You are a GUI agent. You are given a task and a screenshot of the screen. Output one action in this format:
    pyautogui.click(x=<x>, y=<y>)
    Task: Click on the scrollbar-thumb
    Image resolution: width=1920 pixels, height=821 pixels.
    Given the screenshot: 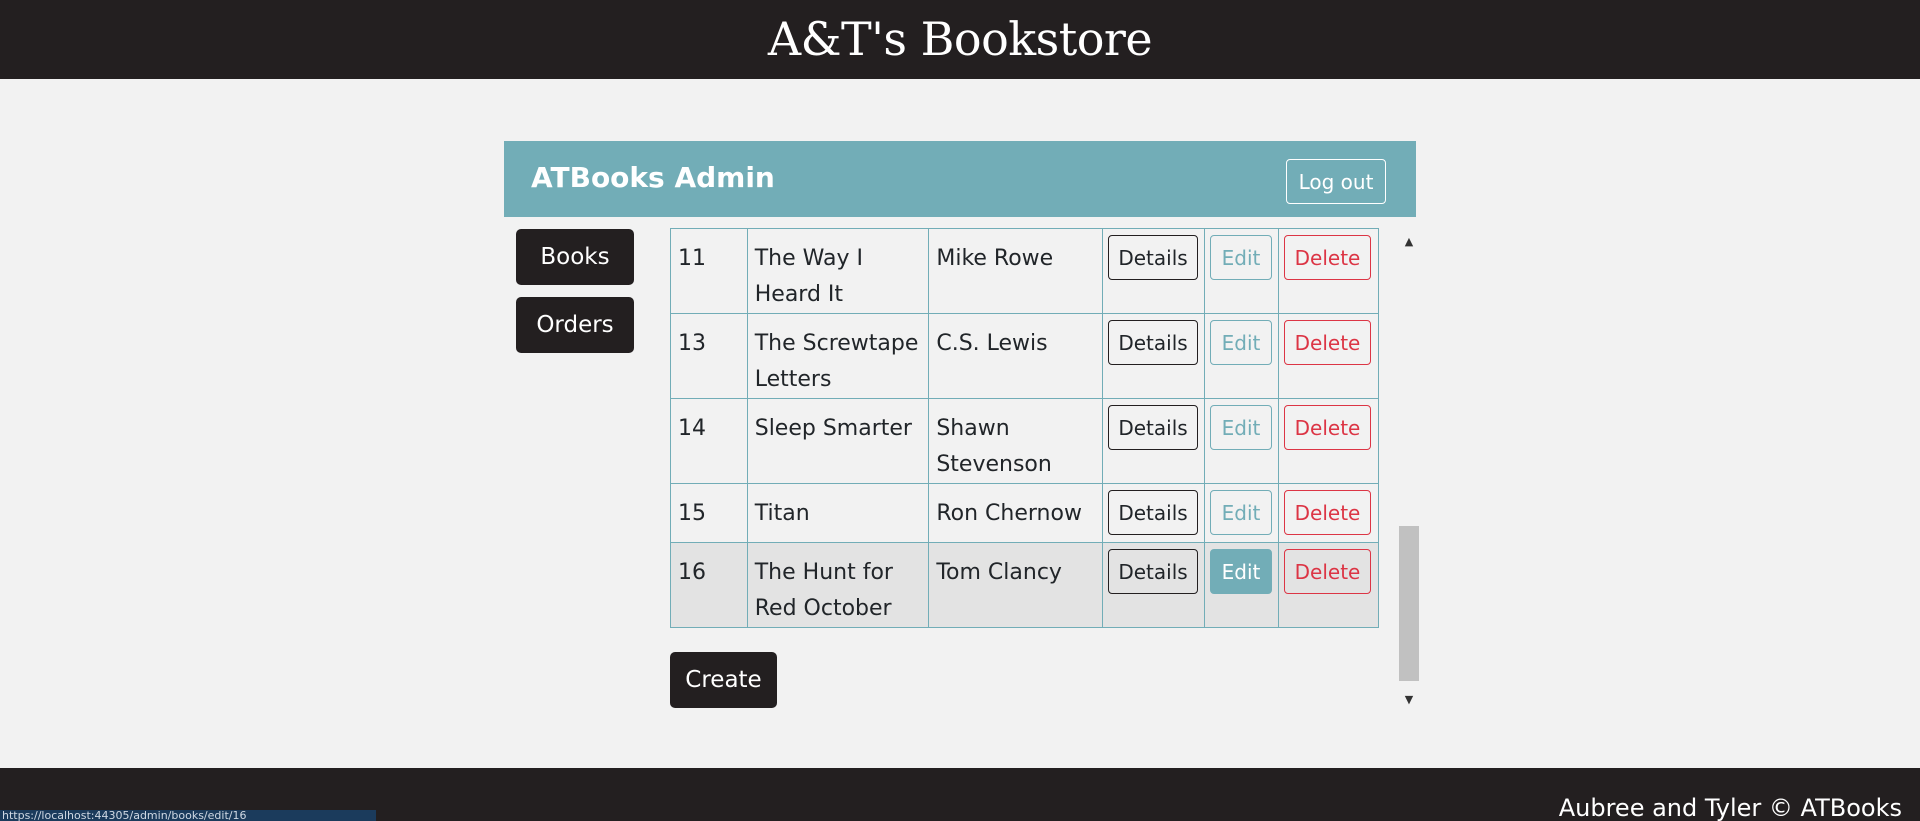 What is the action you would take?
    pyautogui.click(x=1409, y=603)
    